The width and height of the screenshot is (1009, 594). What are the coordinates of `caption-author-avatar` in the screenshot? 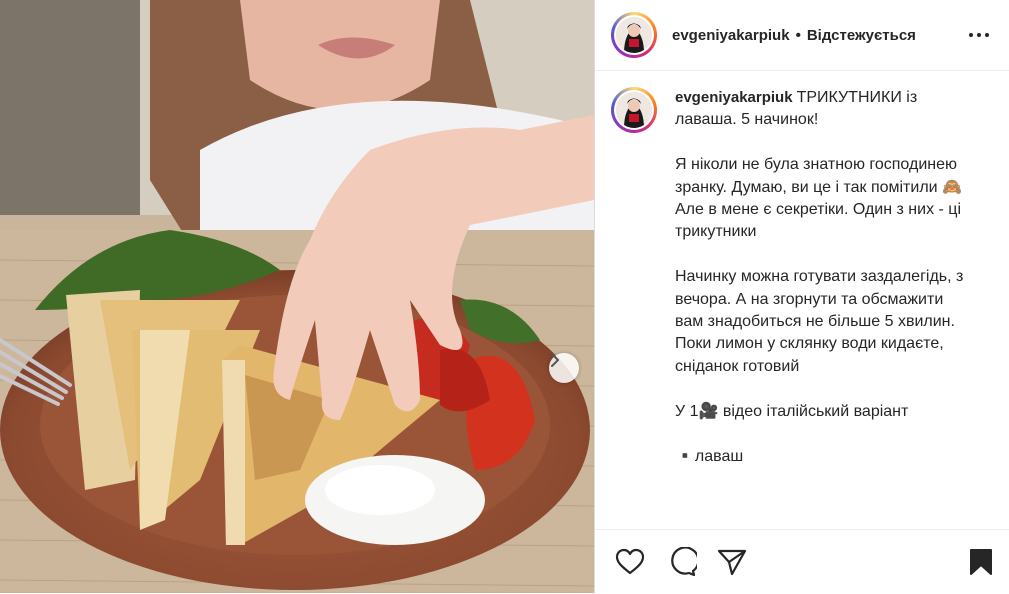 It's located at (634, 110).